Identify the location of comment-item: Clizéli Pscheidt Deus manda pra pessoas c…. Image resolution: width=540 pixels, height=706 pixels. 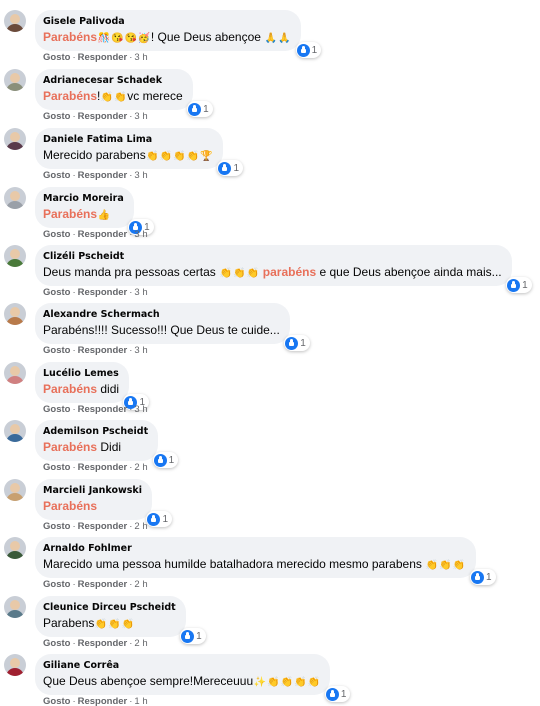
(270, 272).